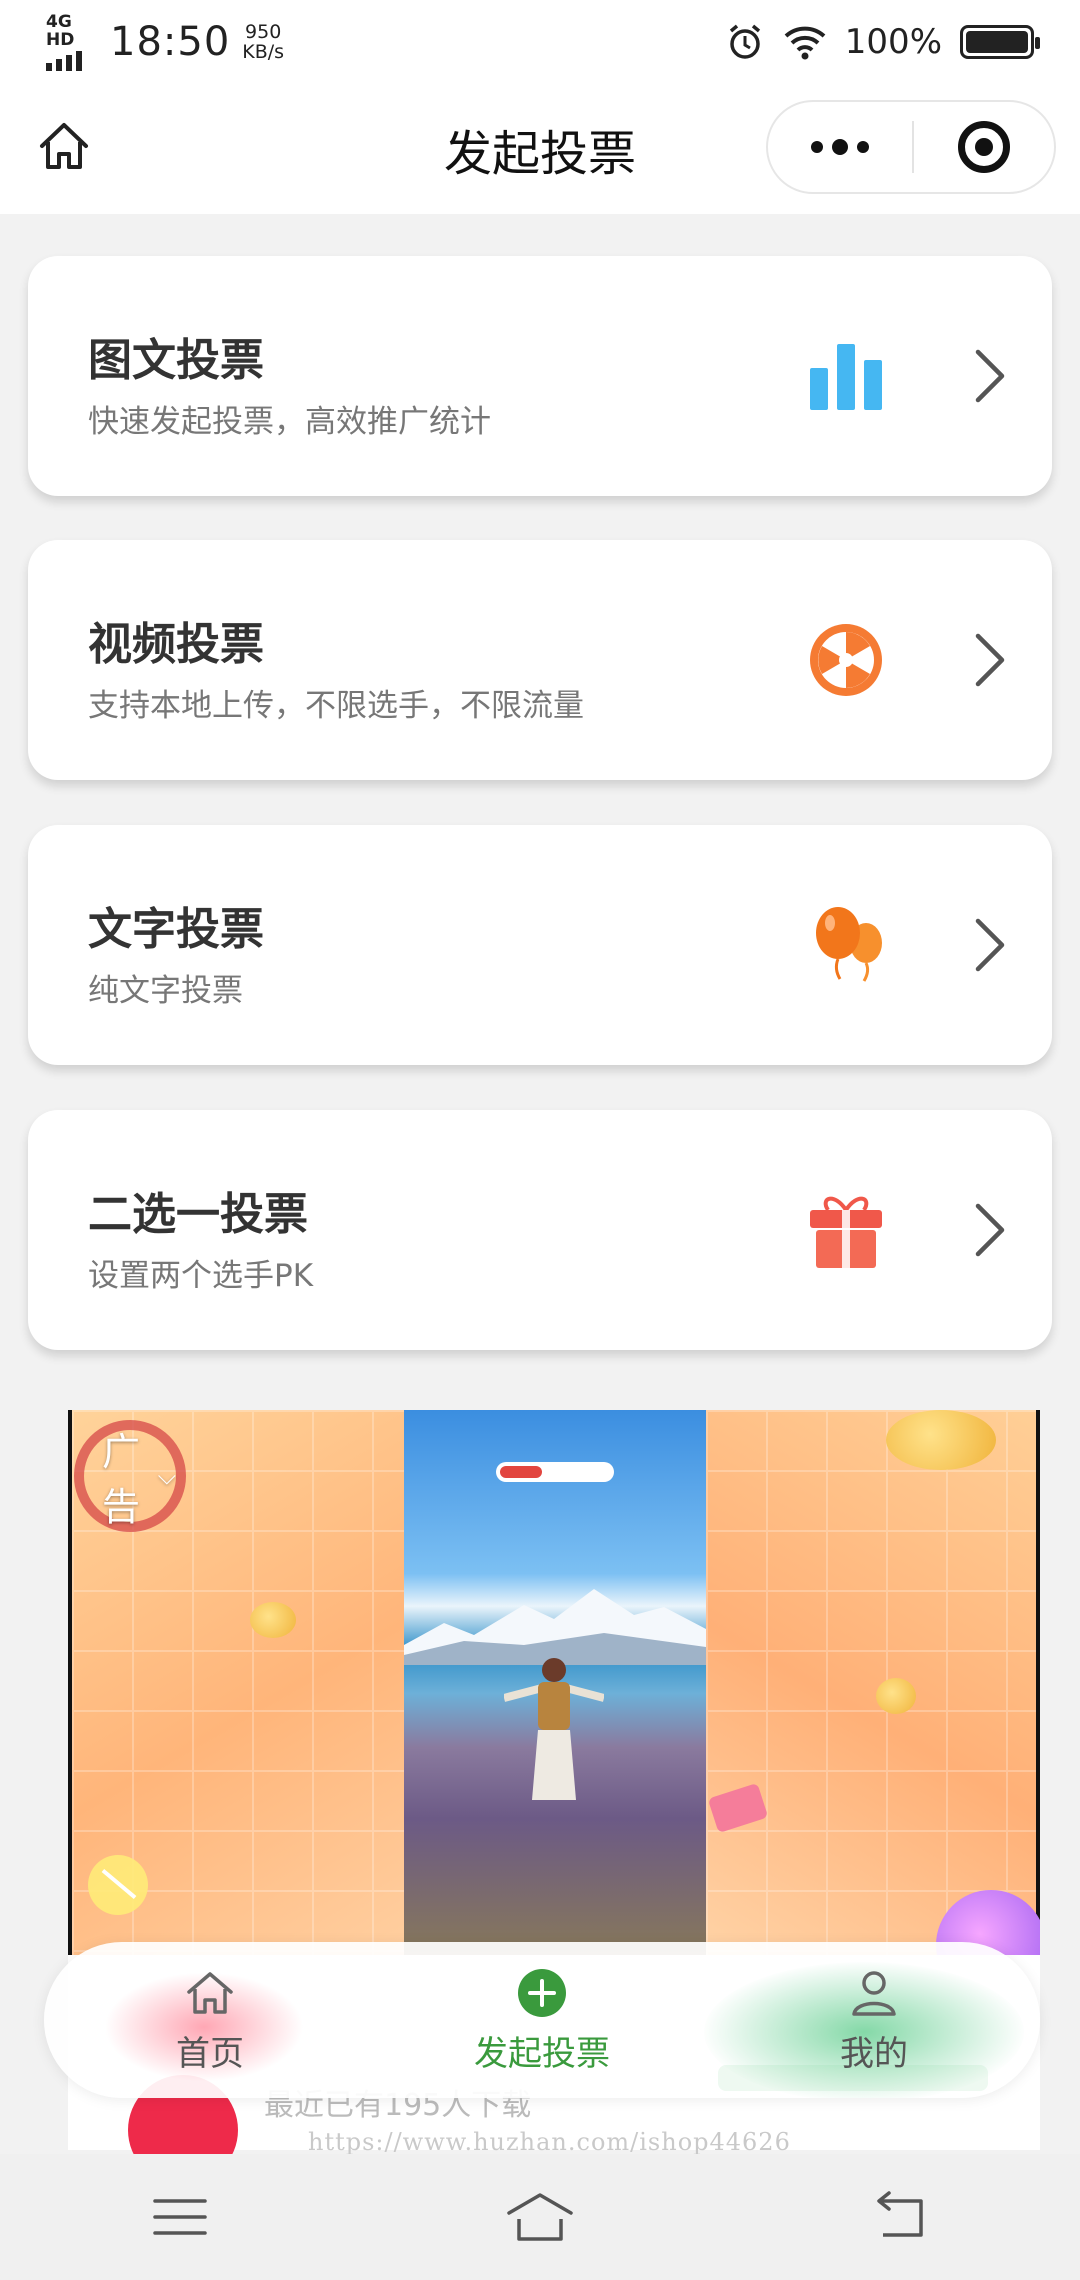  What do you see at coordinates (874, 2020) in the screenshot?
I see `tab-profile: 我的` at bounding box center [874, 2020].